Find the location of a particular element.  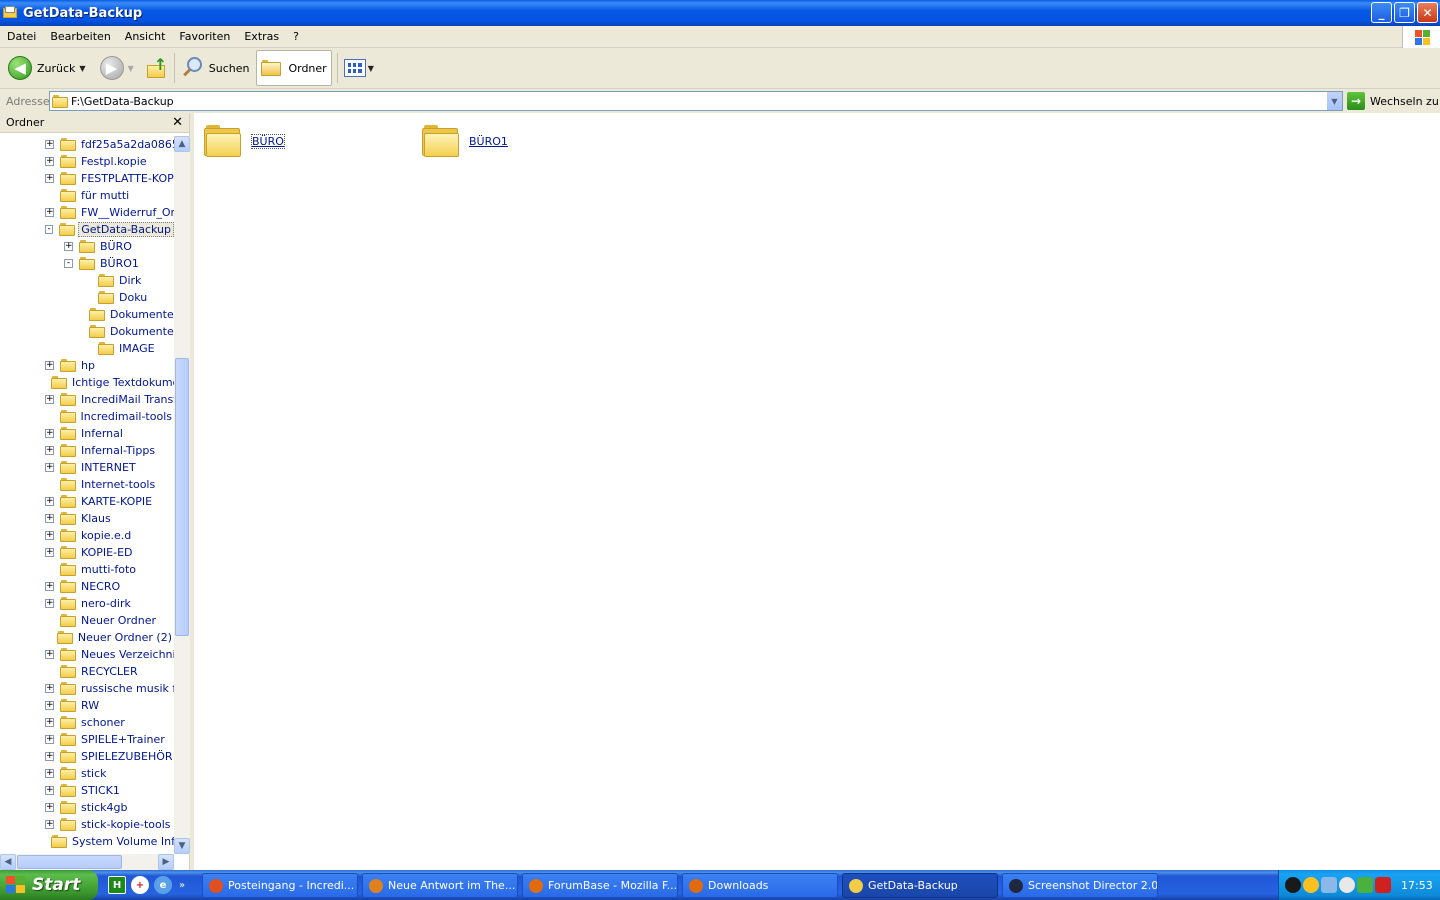

tree-item: Neuer Ordner is located at coordinates (87, 620).